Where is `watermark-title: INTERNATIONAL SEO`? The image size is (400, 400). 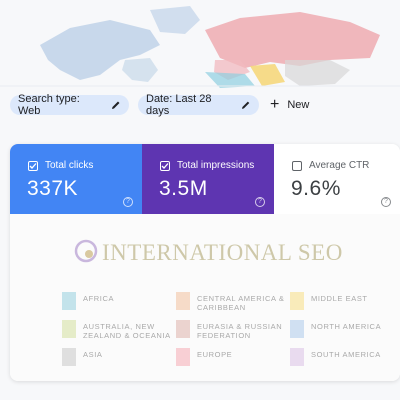 watermark-title: INTERNATIONAL SEO is located at coordinates (222, 252).